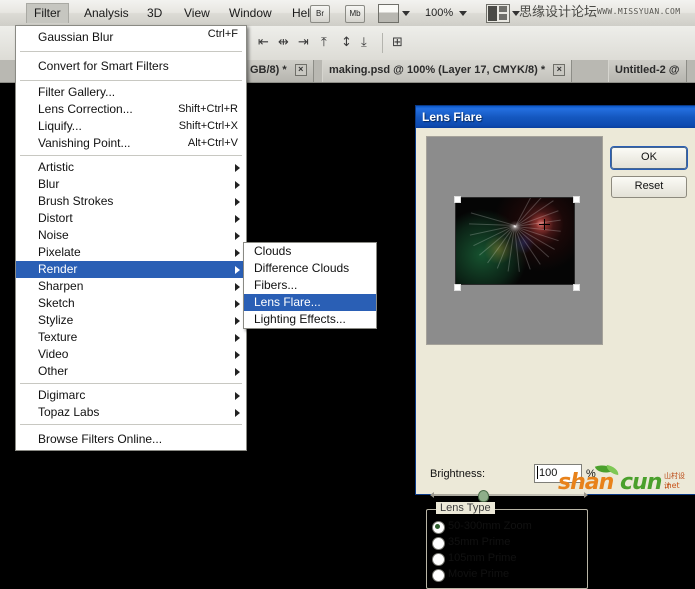 The image size is (695, 589). Describe the element at coordinates (576, 199) in the screenshot. I see `preview-handle-tr` at that location.